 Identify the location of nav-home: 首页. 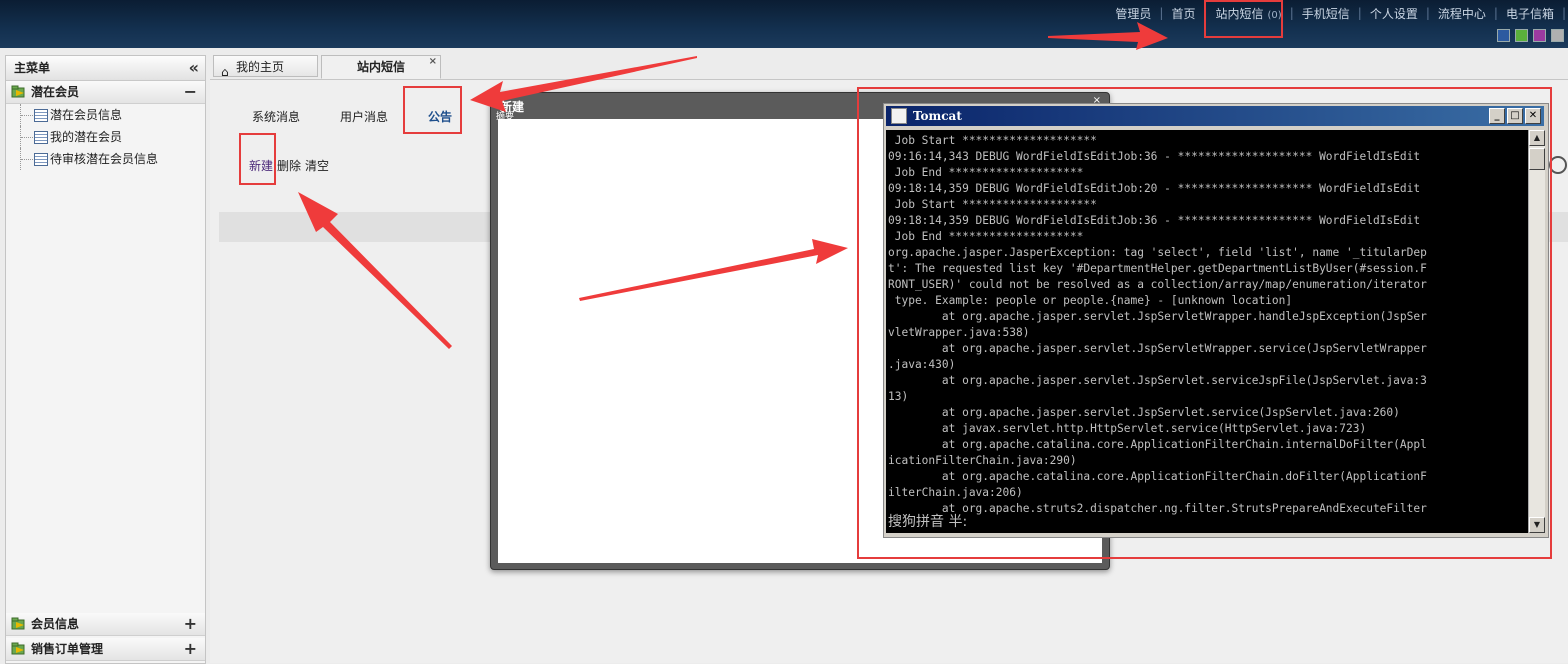
(1183, 13).